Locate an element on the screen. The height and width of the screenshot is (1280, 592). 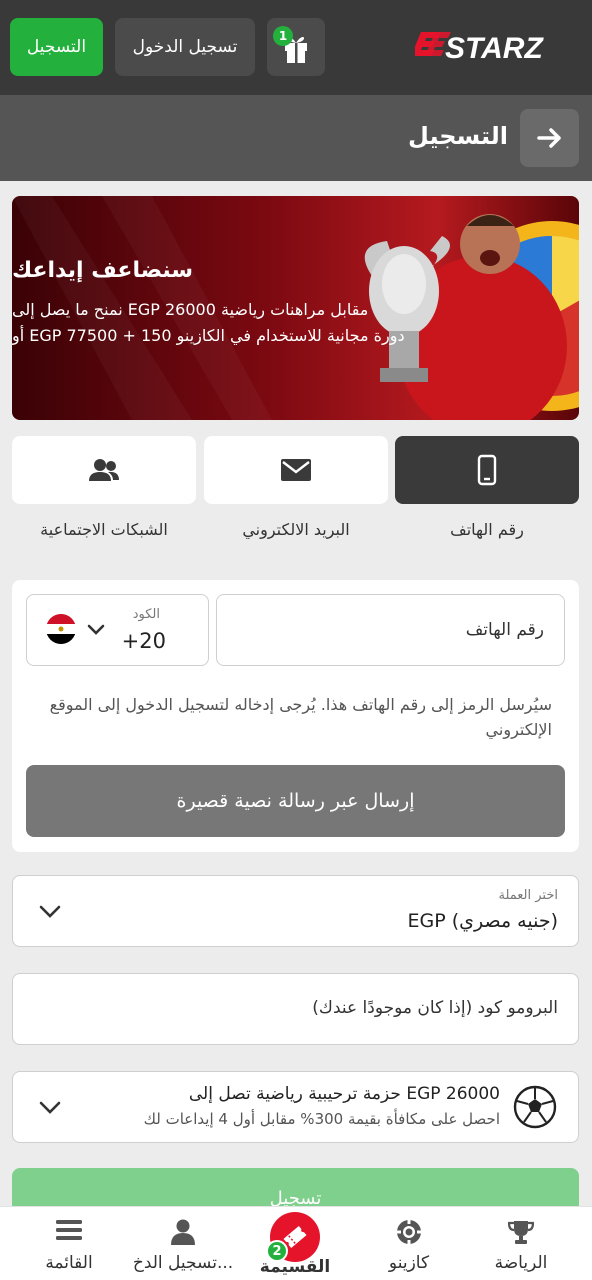
country-code-value: +20 is located at coordinates (143, 641).